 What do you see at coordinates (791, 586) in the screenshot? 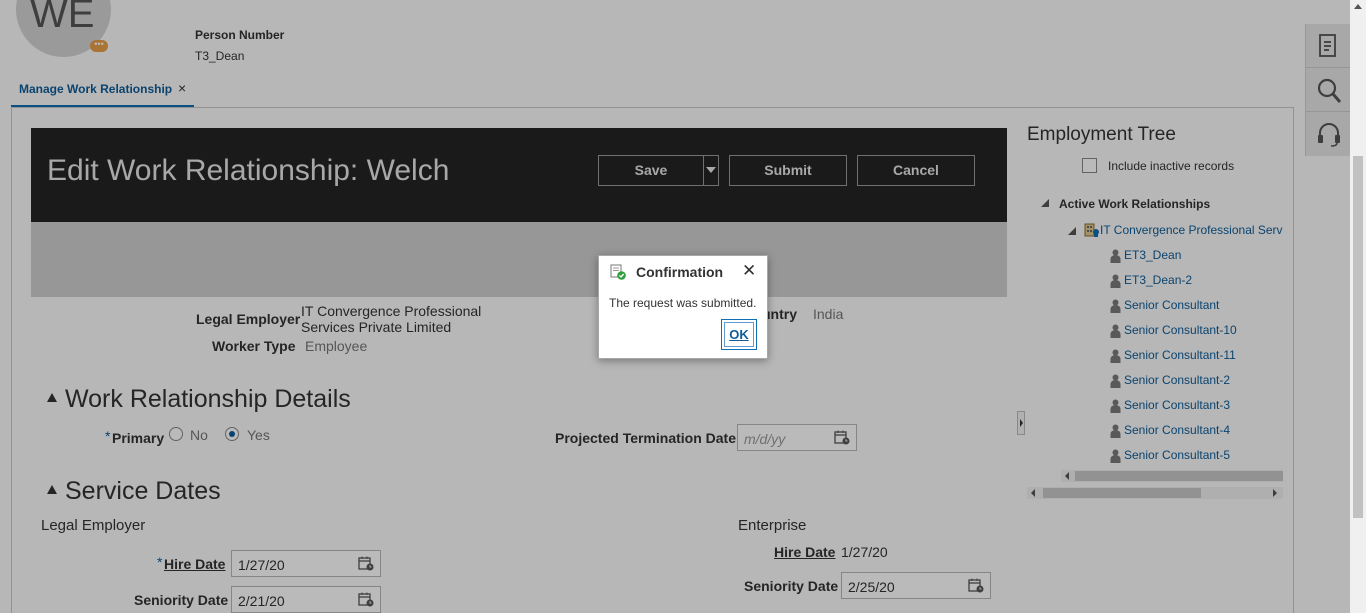
I see `enterprise-seniority-date-label: Seniority Date` at bounding box center [791, 586].